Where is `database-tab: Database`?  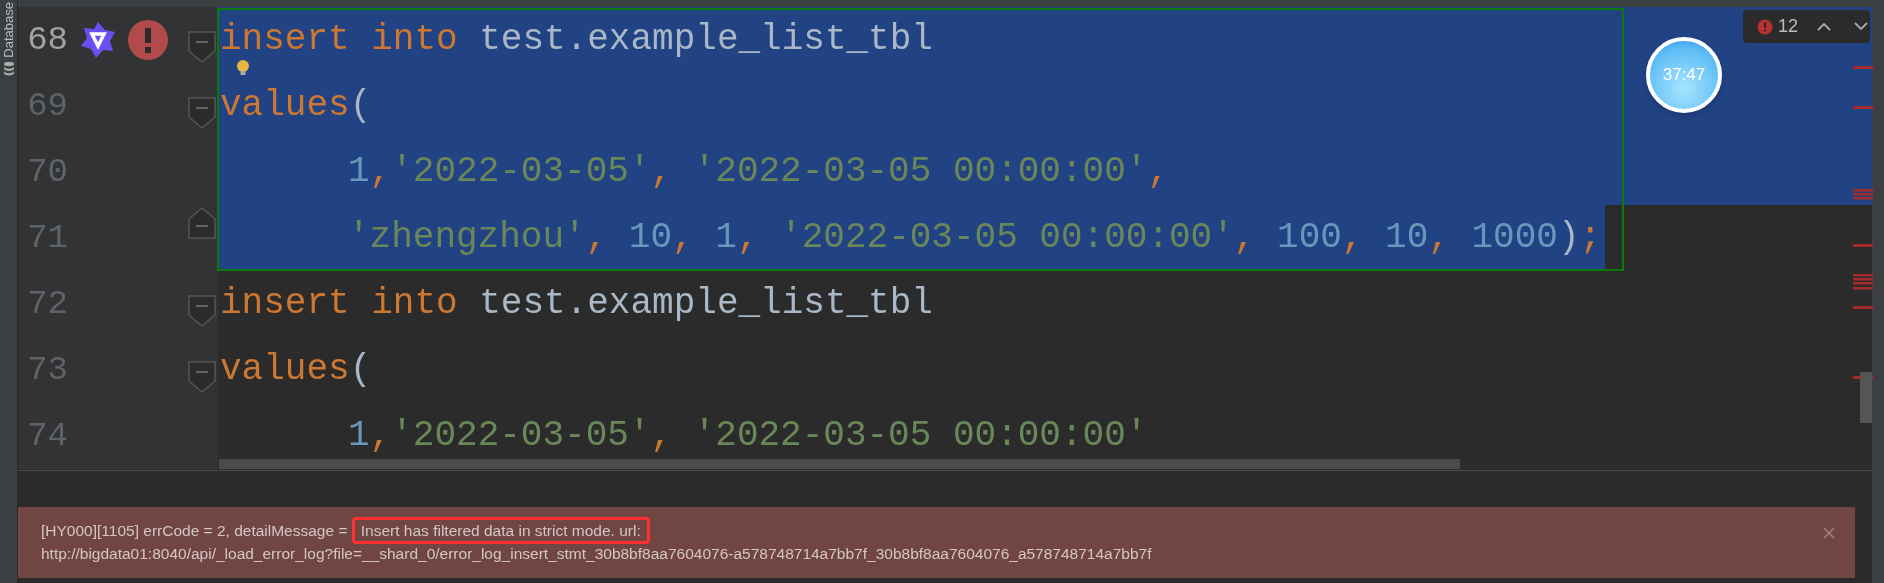
database-tab: Database is located at coordinates (8, 30).